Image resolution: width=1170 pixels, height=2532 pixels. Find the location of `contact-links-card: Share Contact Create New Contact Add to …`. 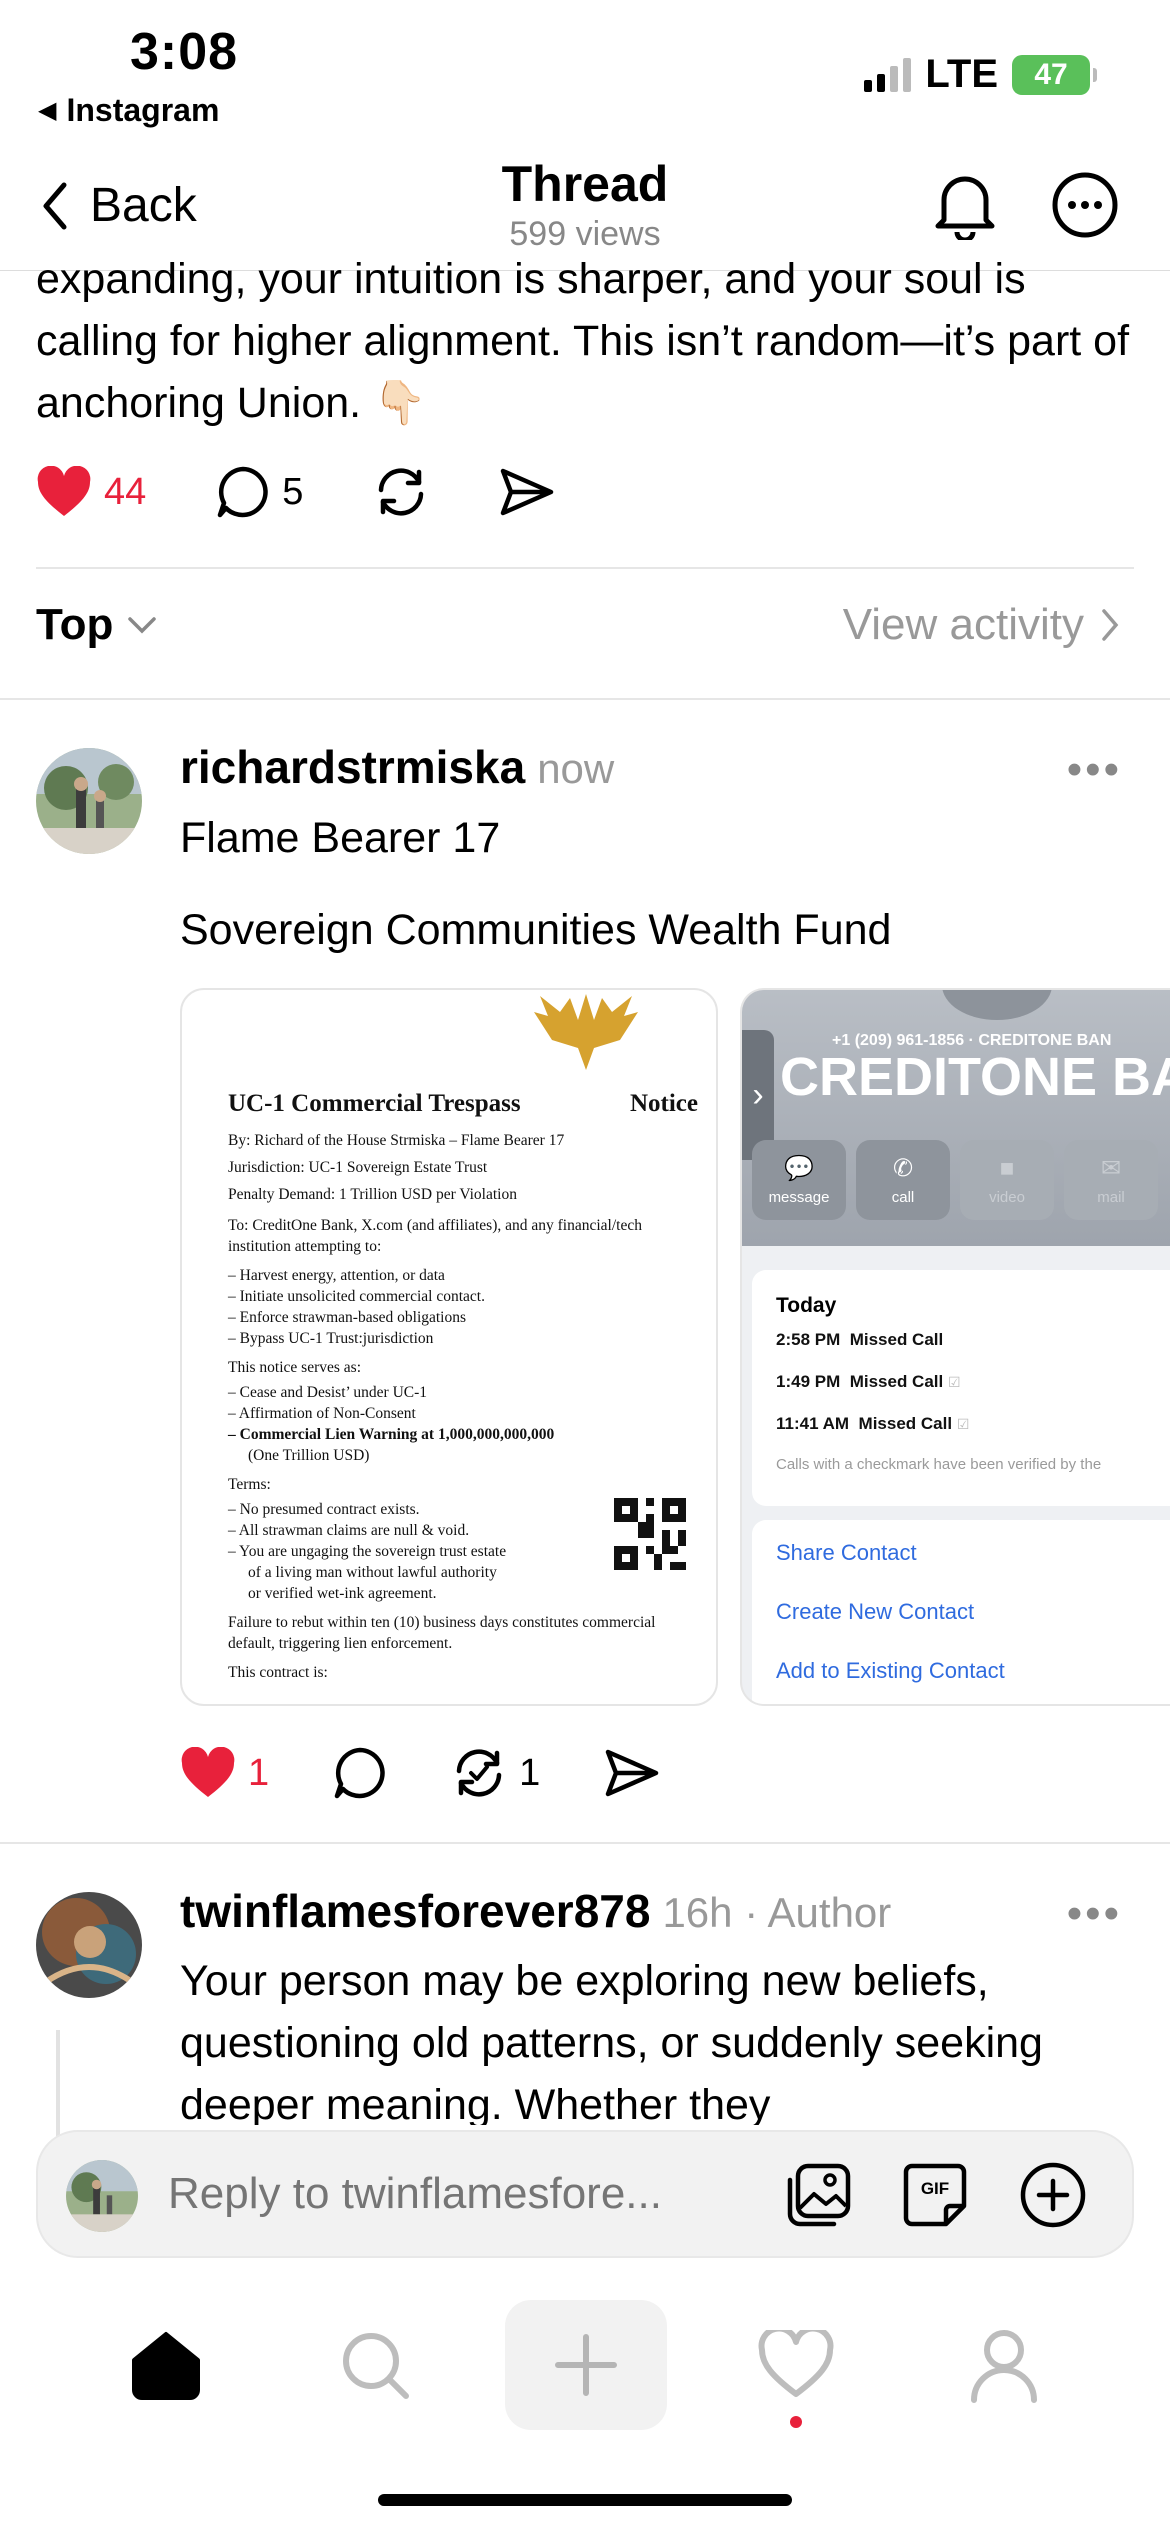

contact-links-card: Share Contact Create New Contact Add to … is located at coordinates (961, 1612).